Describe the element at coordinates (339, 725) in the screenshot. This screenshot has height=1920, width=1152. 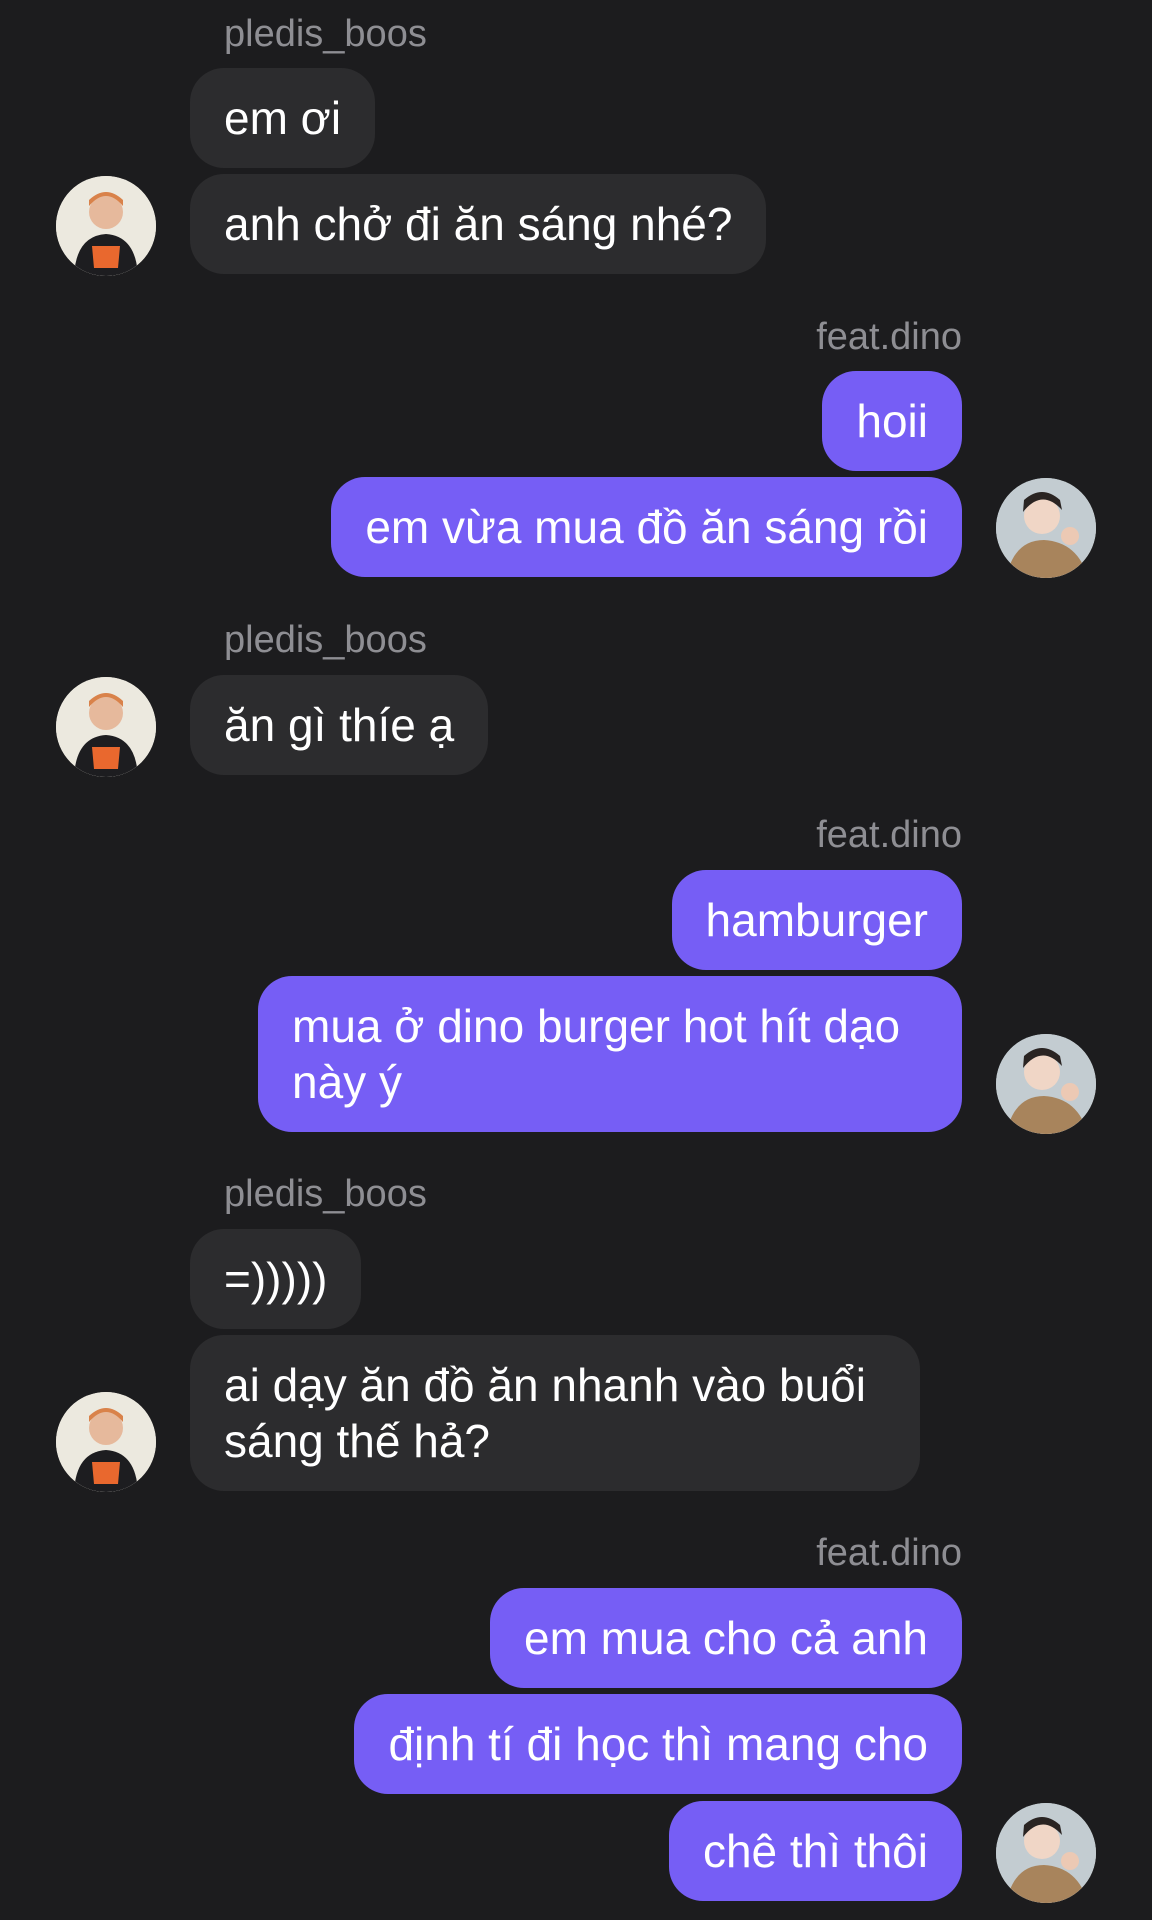
I see `message-bubble-incoming: ăn gì thíe ạ` at that location.